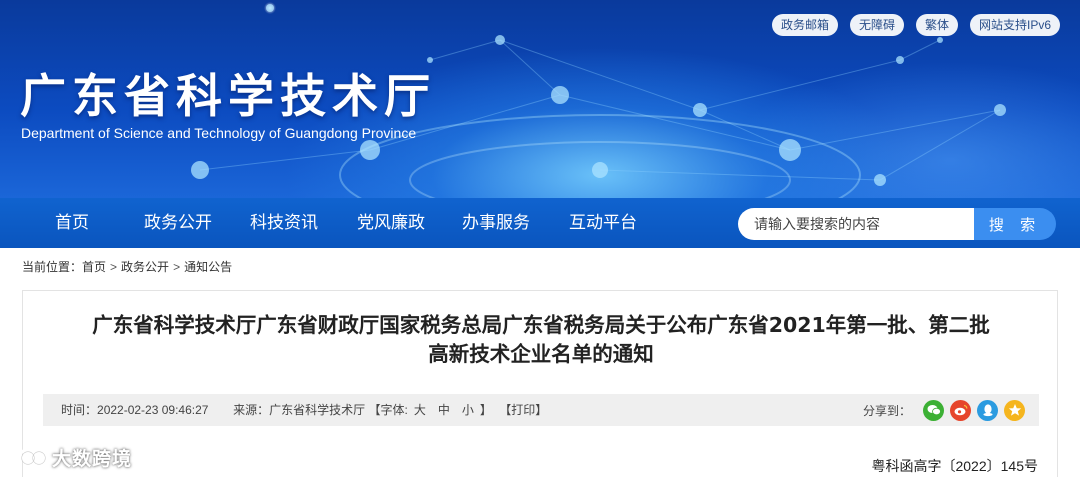  Describe the element at coordinates (954, 466) in the screenshot. I see `document-number: 粤科函高字〔2022〕145号` at that location.